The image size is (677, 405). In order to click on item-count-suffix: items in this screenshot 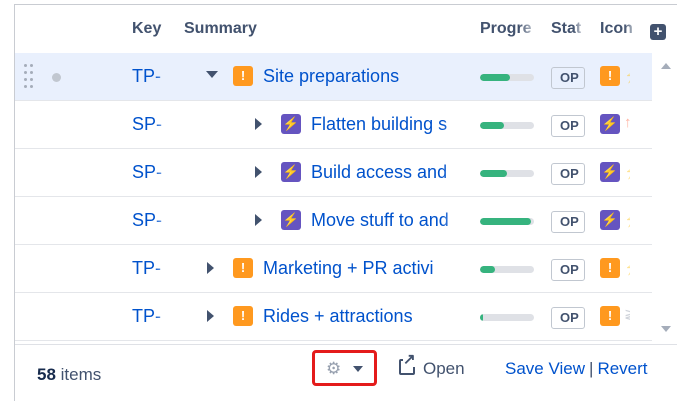, I will do `click(78, 374)`.